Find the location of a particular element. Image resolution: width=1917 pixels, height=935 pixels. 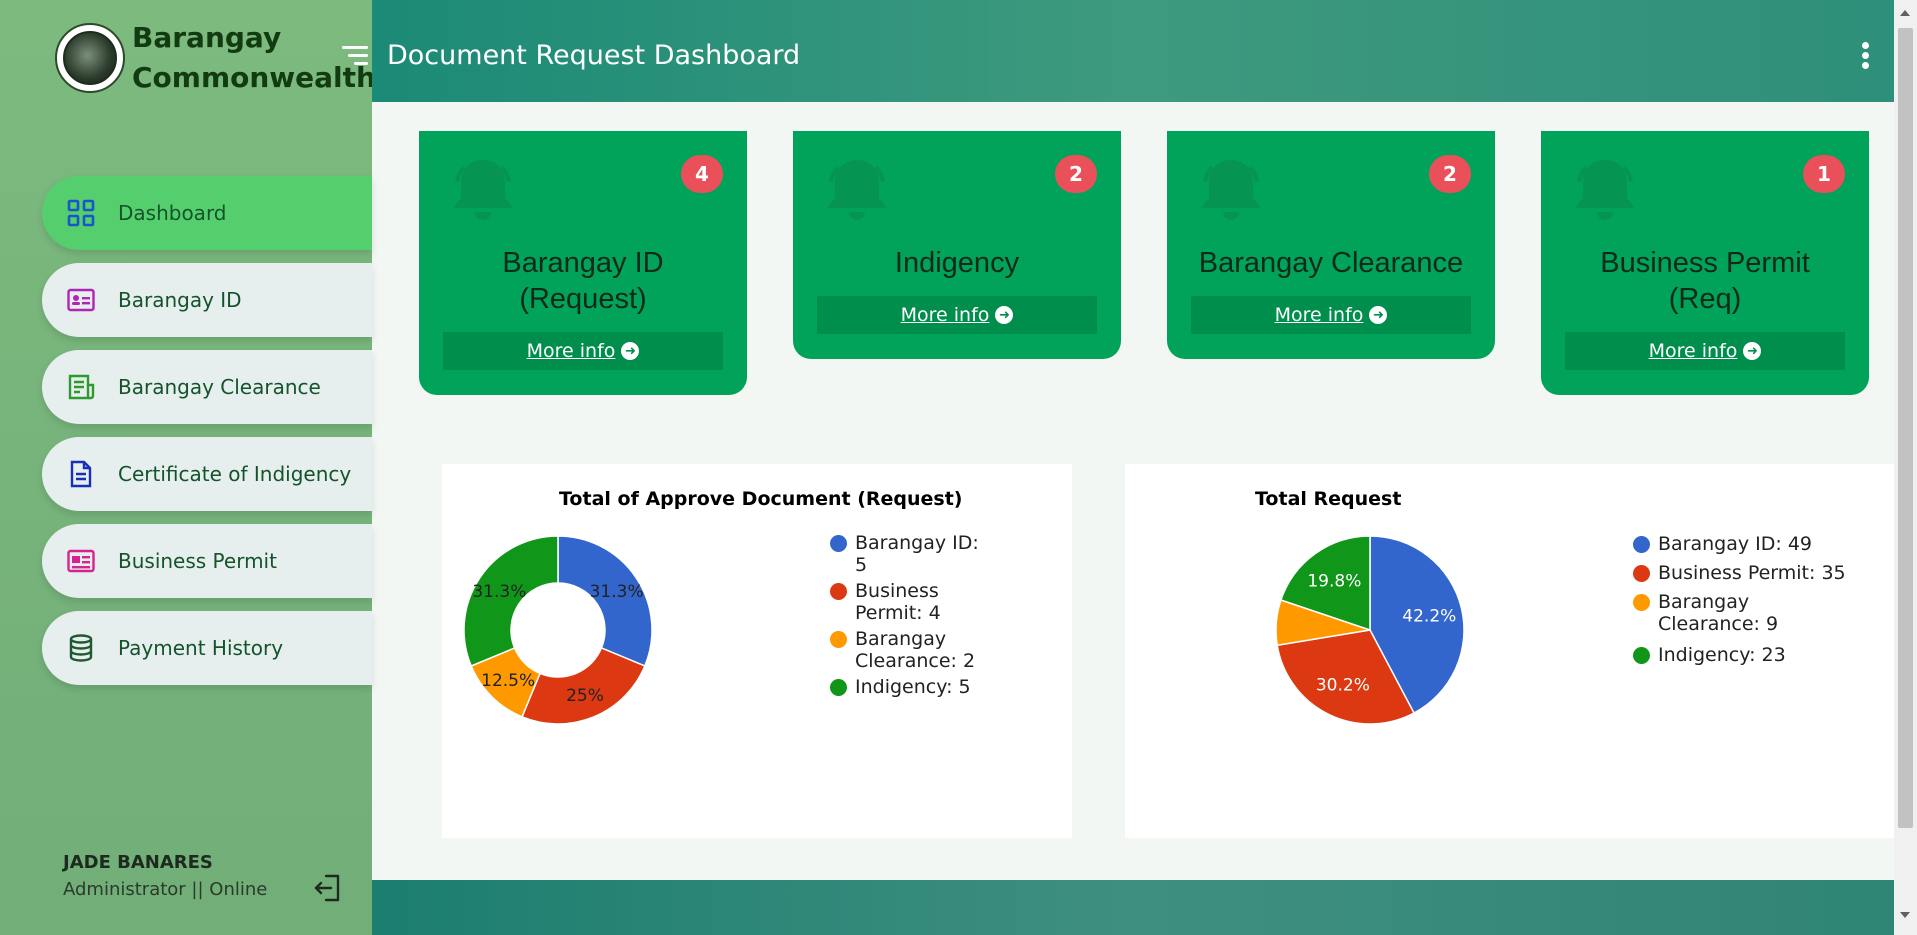

id-card-icon is located at coordinates (81, 300).